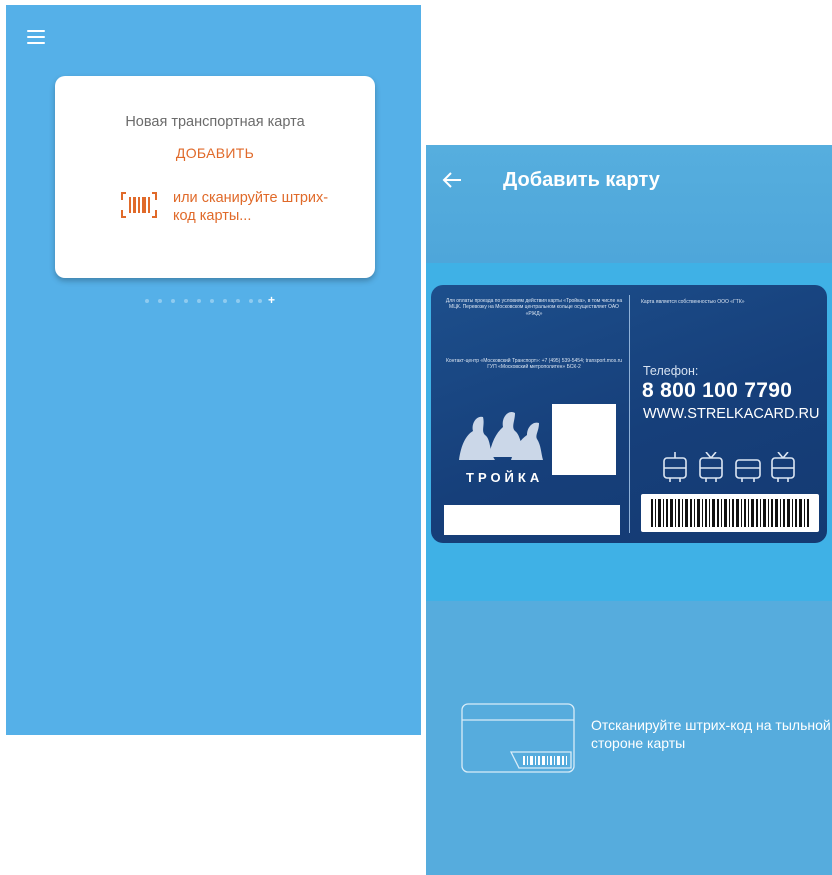 Image resolution: width=832 pixels, height=875 pixels. What do you see at coordinates (532, 520) in the screenshot?
I see `card-number-strip` at bounding box center [532, 520].